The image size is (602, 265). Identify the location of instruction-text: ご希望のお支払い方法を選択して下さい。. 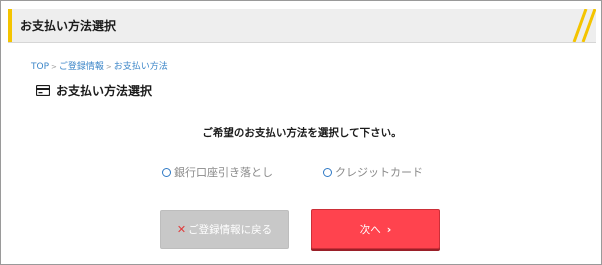
(302, 133).